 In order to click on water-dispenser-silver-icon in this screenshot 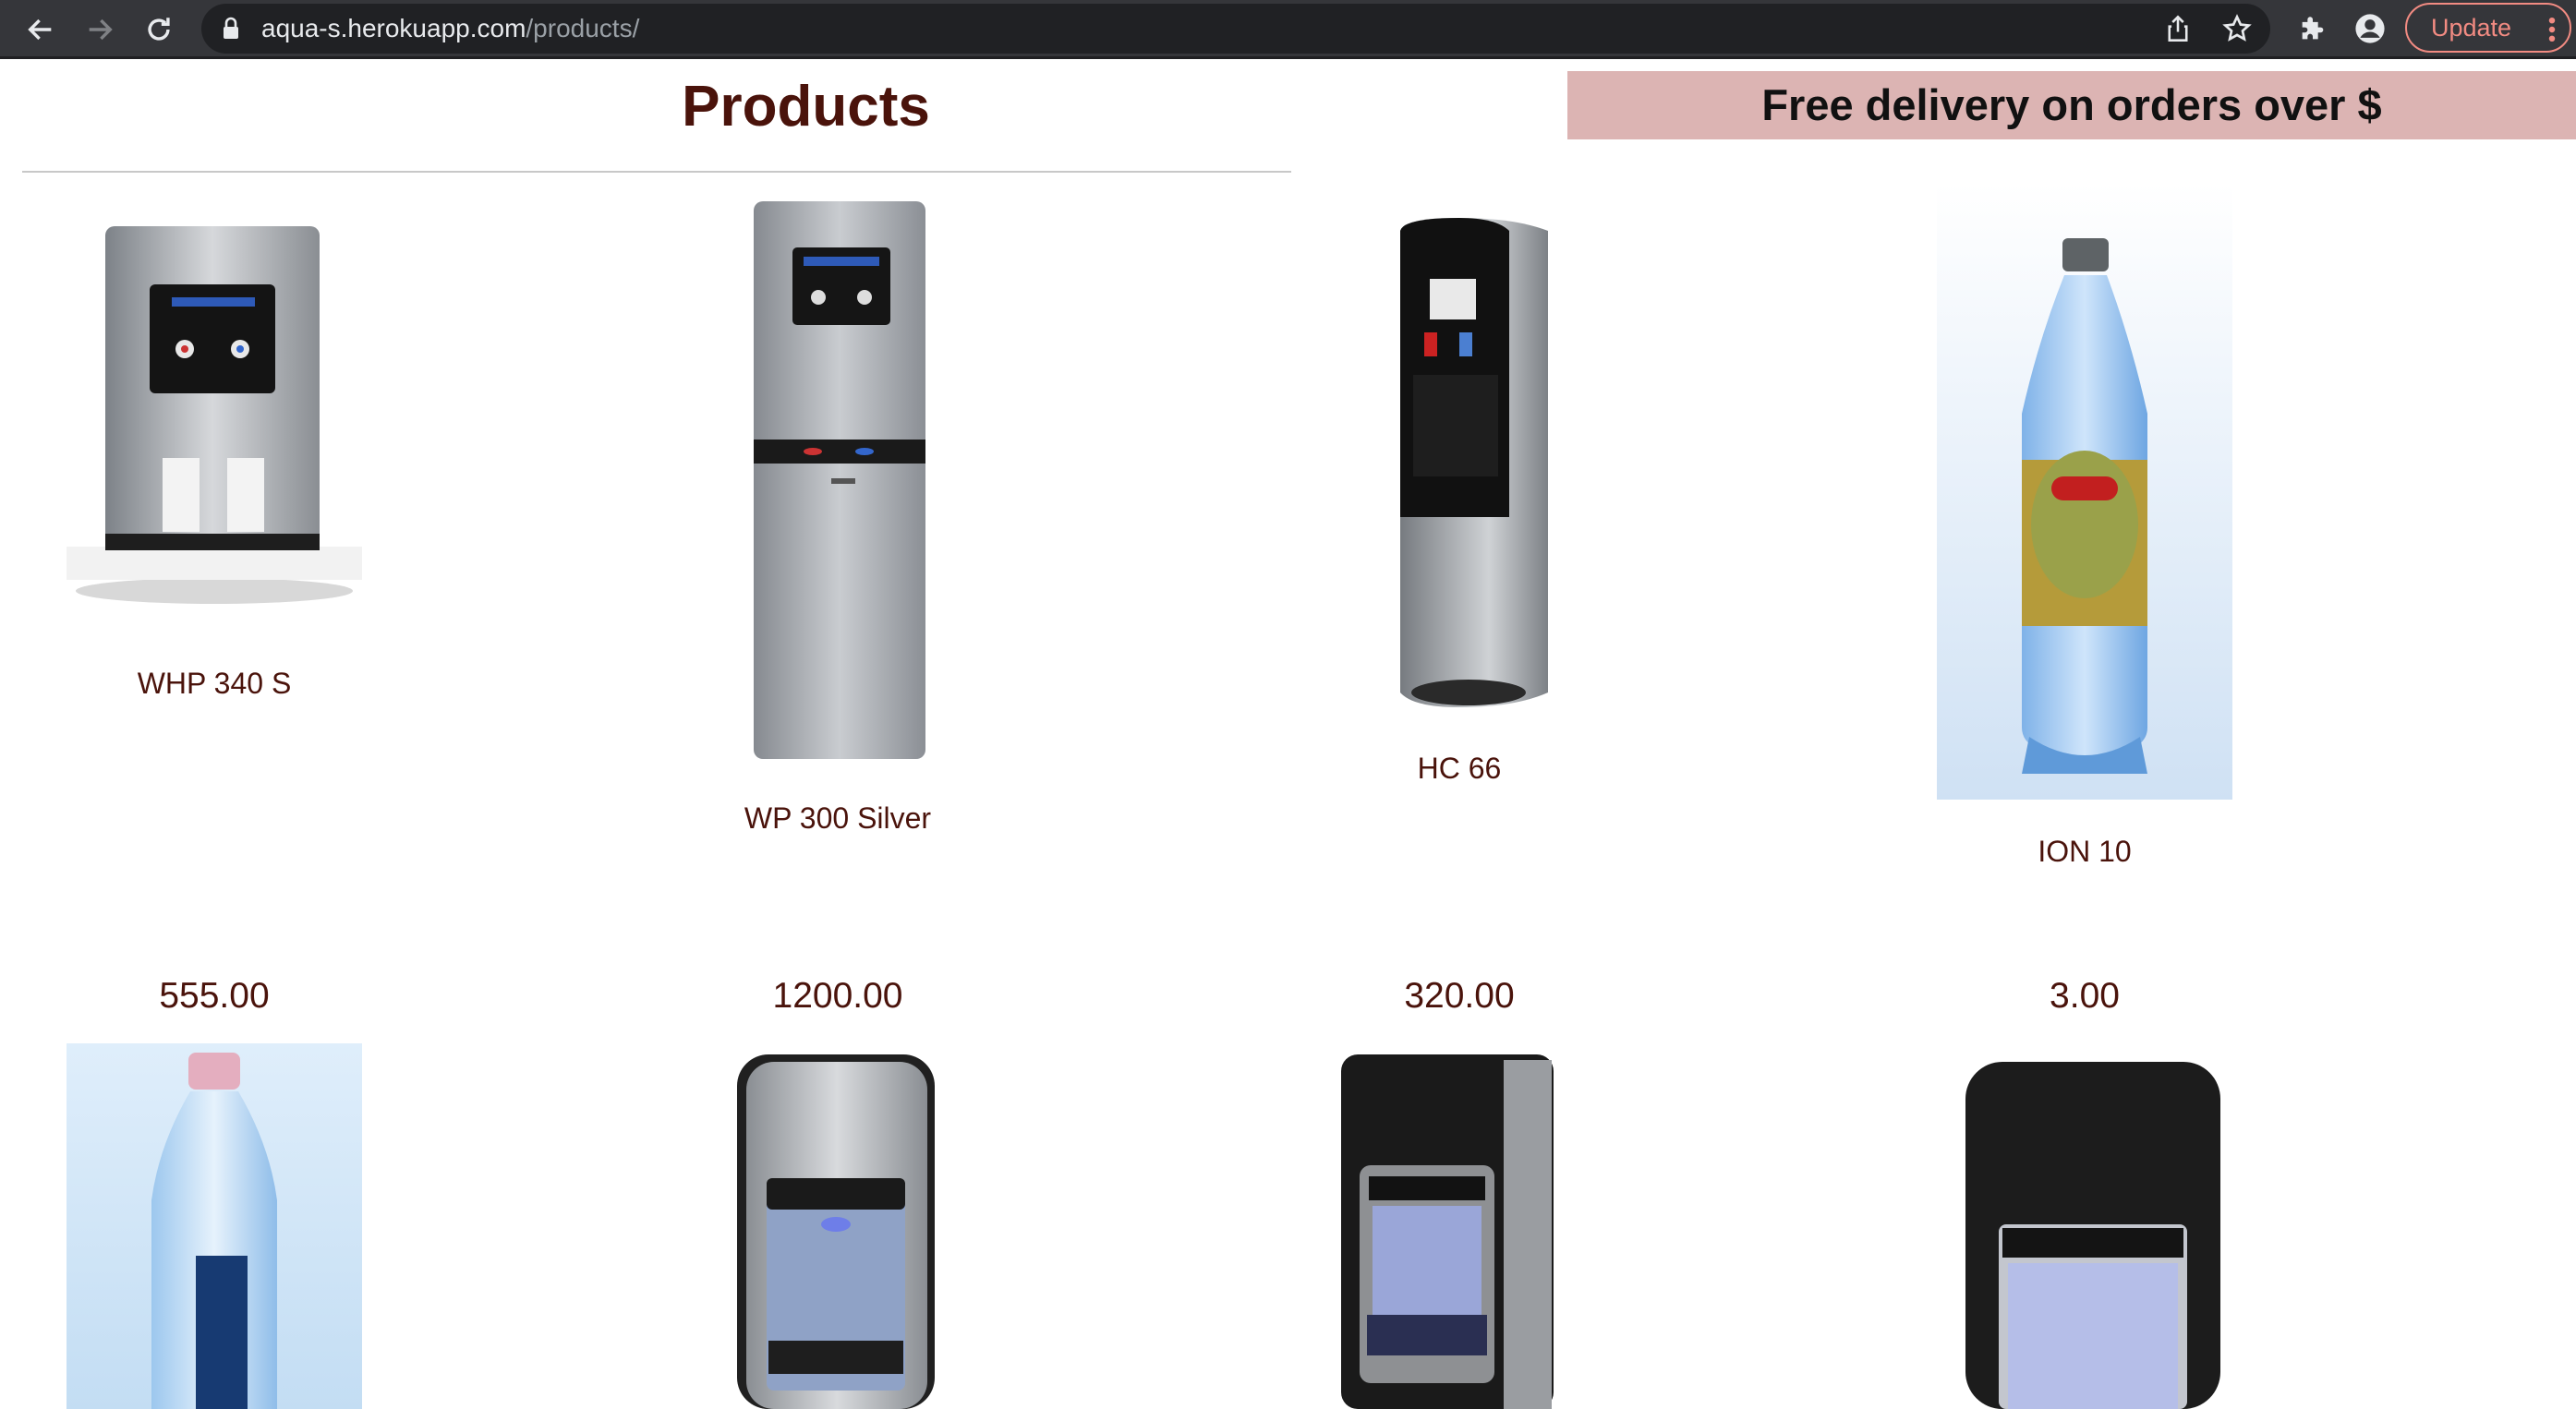, I will do `click(840, 1229)`.